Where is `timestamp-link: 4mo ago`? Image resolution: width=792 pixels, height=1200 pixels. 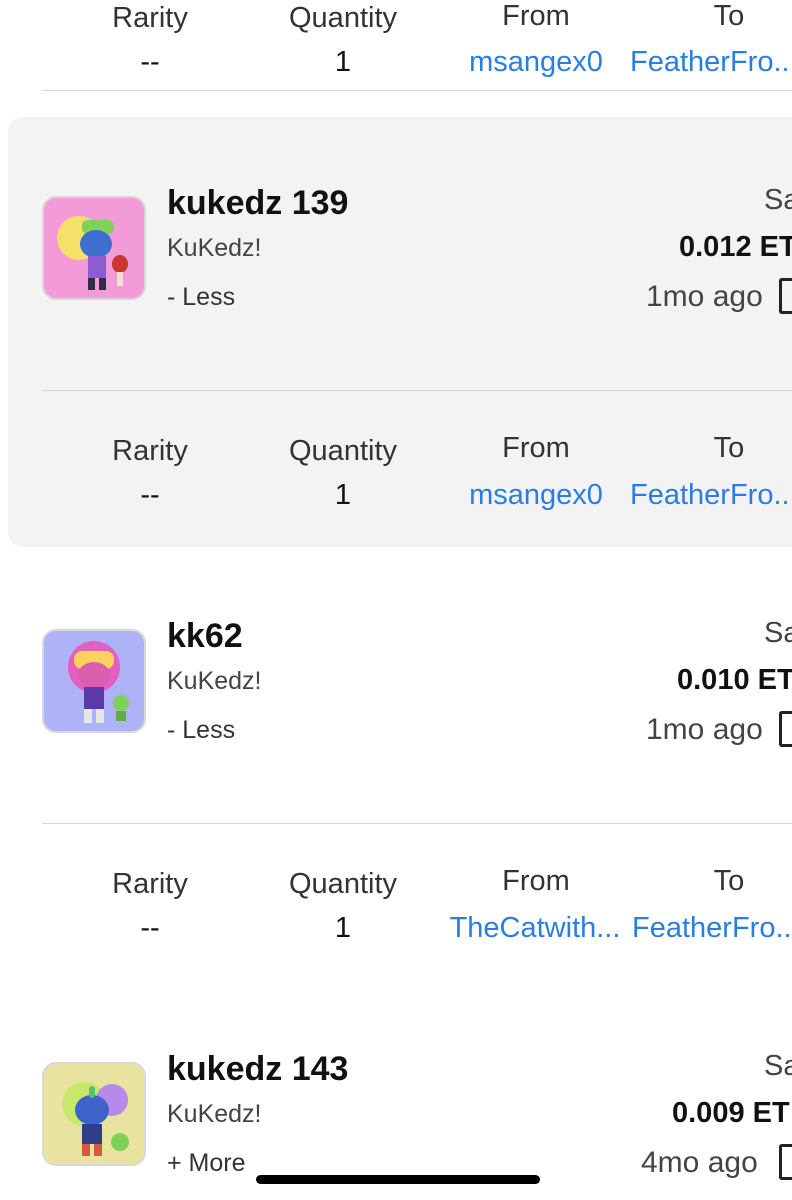
timestamp-link: 4mo ago is located at coordinates (699, 1163).